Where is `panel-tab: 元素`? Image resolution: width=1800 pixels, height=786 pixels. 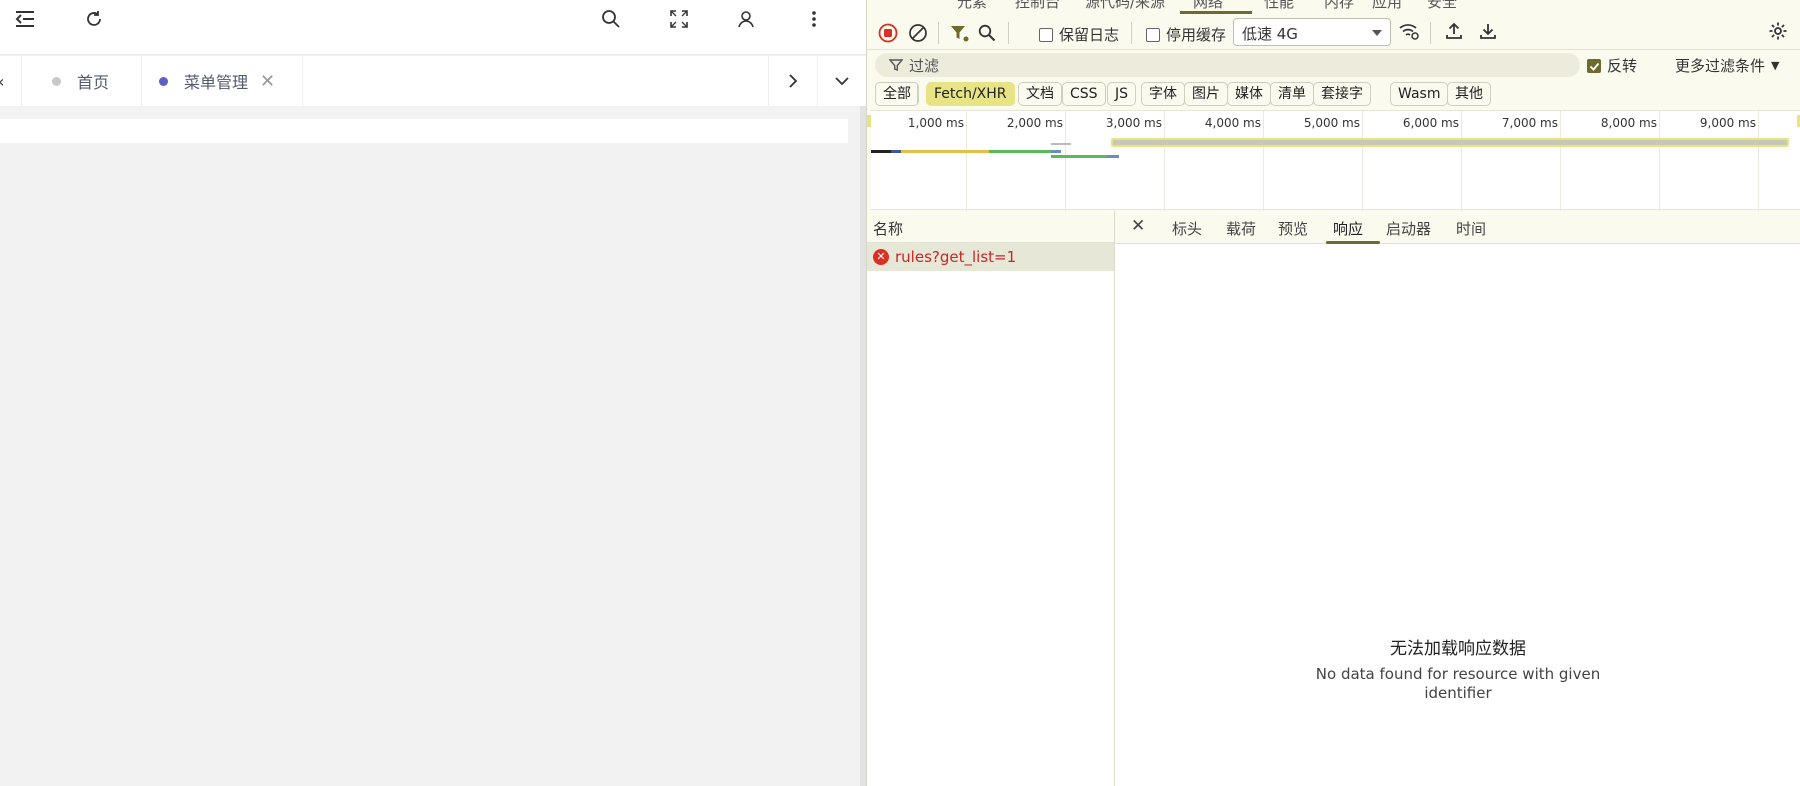 panel-tab: 元素 is located at coordinates (972, 6).